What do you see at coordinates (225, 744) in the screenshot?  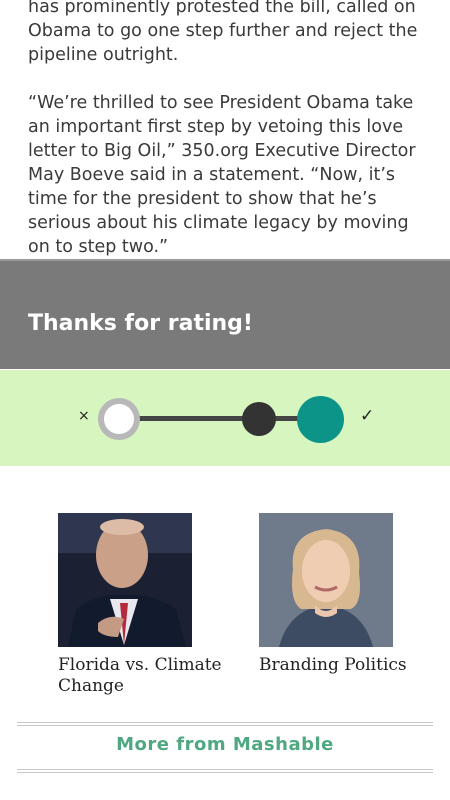 I see `more-from-mashable-link: More from Mashable` at bounding box center [225, 744].